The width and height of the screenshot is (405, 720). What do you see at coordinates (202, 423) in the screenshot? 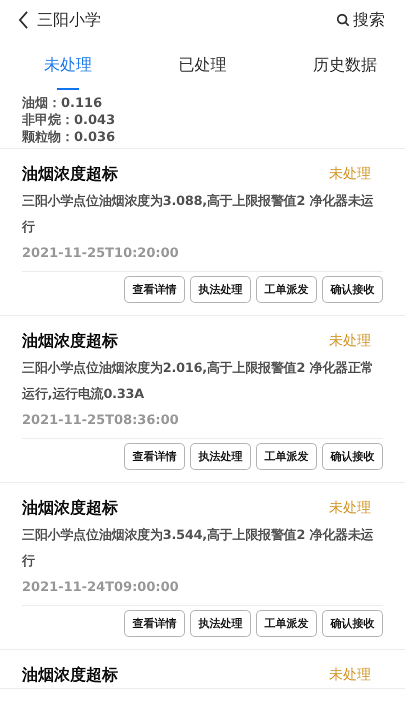
I see `alert-time: 2021-11-25T08:36:00` at bounding box center [202, 423].